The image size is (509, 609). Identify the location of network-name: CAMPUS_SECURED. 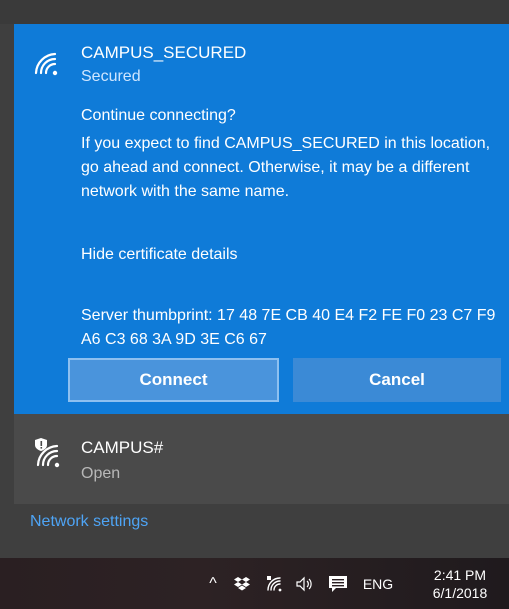
(164, 52).